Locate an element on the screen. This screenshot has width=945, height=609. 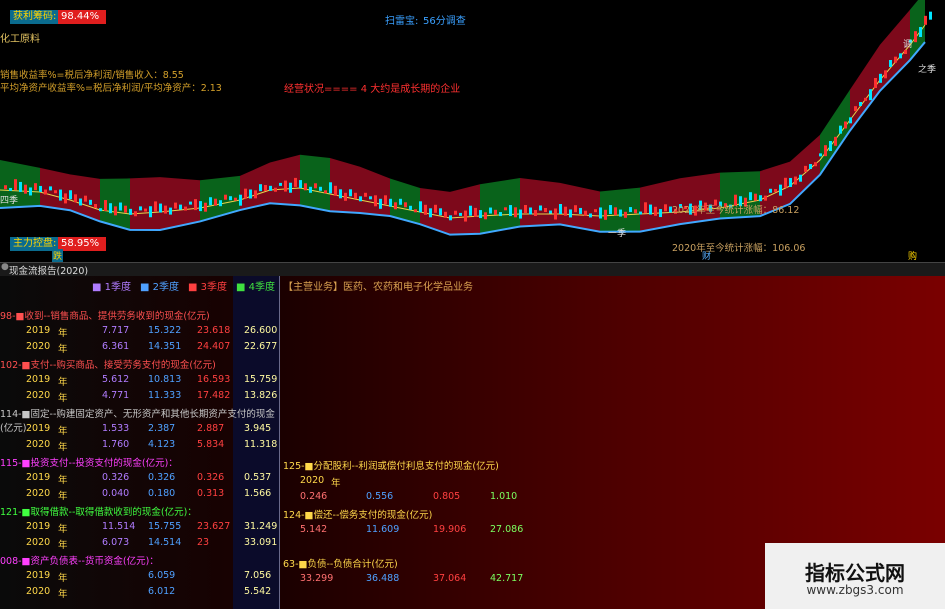
control-chip-value: 58.95% is located at coordinates (82, 244).